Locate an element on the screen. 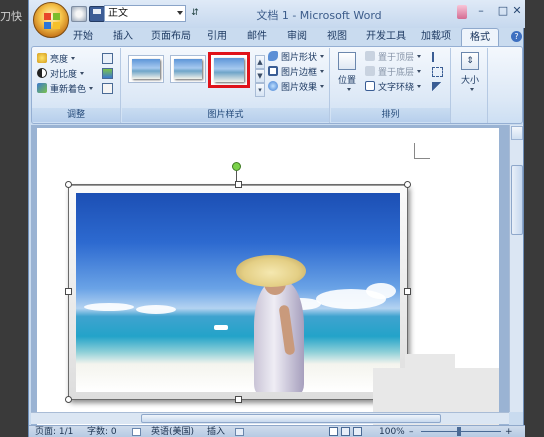 This screenshot has width=544, height=437. size-button: ⇕ 大小 is located at coordinates (470, 81).